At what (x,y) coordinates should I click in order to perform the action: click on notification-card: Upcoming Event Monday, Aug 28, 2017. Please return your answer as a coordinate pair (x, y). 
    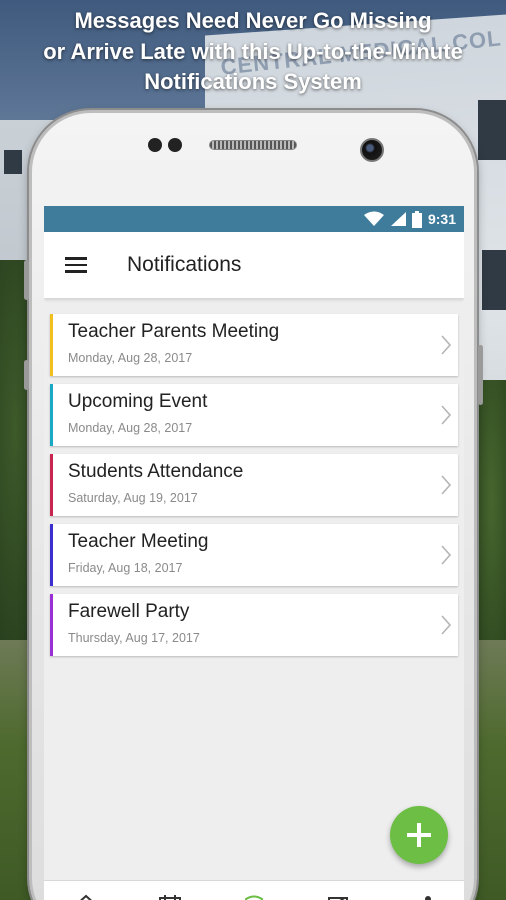
    Looking at the image, I should click on (254, 415).